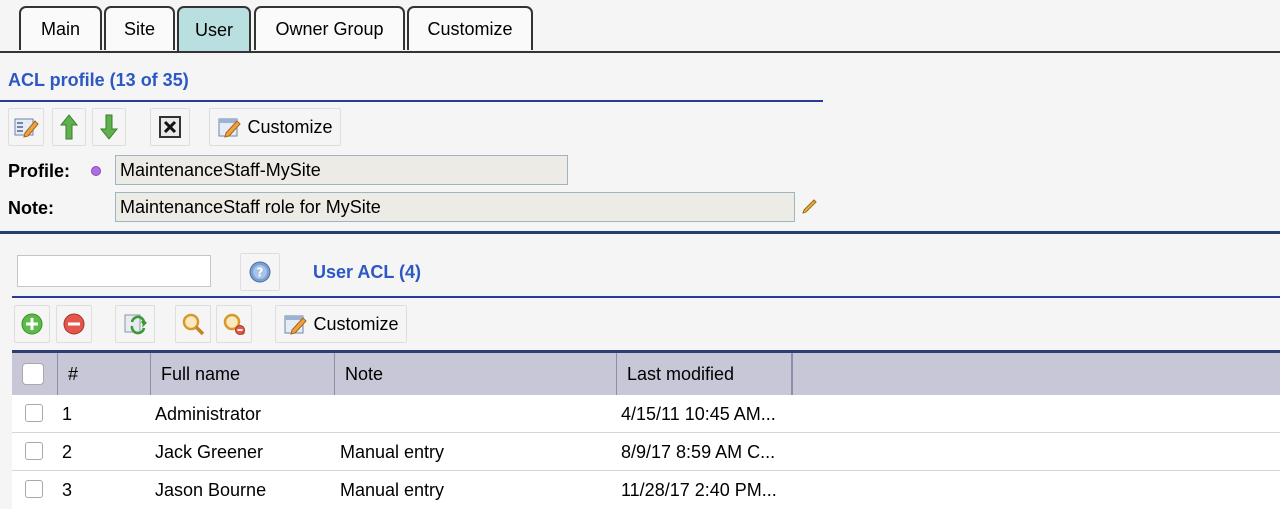 This screenshot has height=509, width=1280. I want to click on table-header: # Full name Note Last modified, so click(646, 372).